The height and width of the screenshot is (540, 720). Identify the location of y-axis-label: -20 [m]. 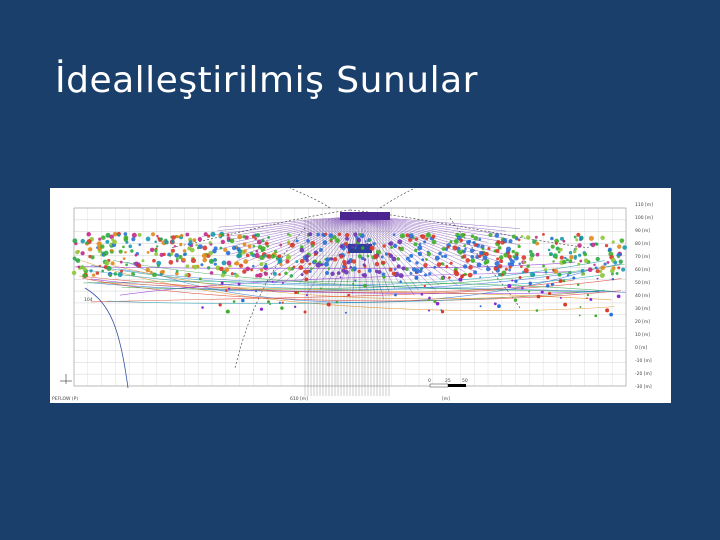
(643, 374).